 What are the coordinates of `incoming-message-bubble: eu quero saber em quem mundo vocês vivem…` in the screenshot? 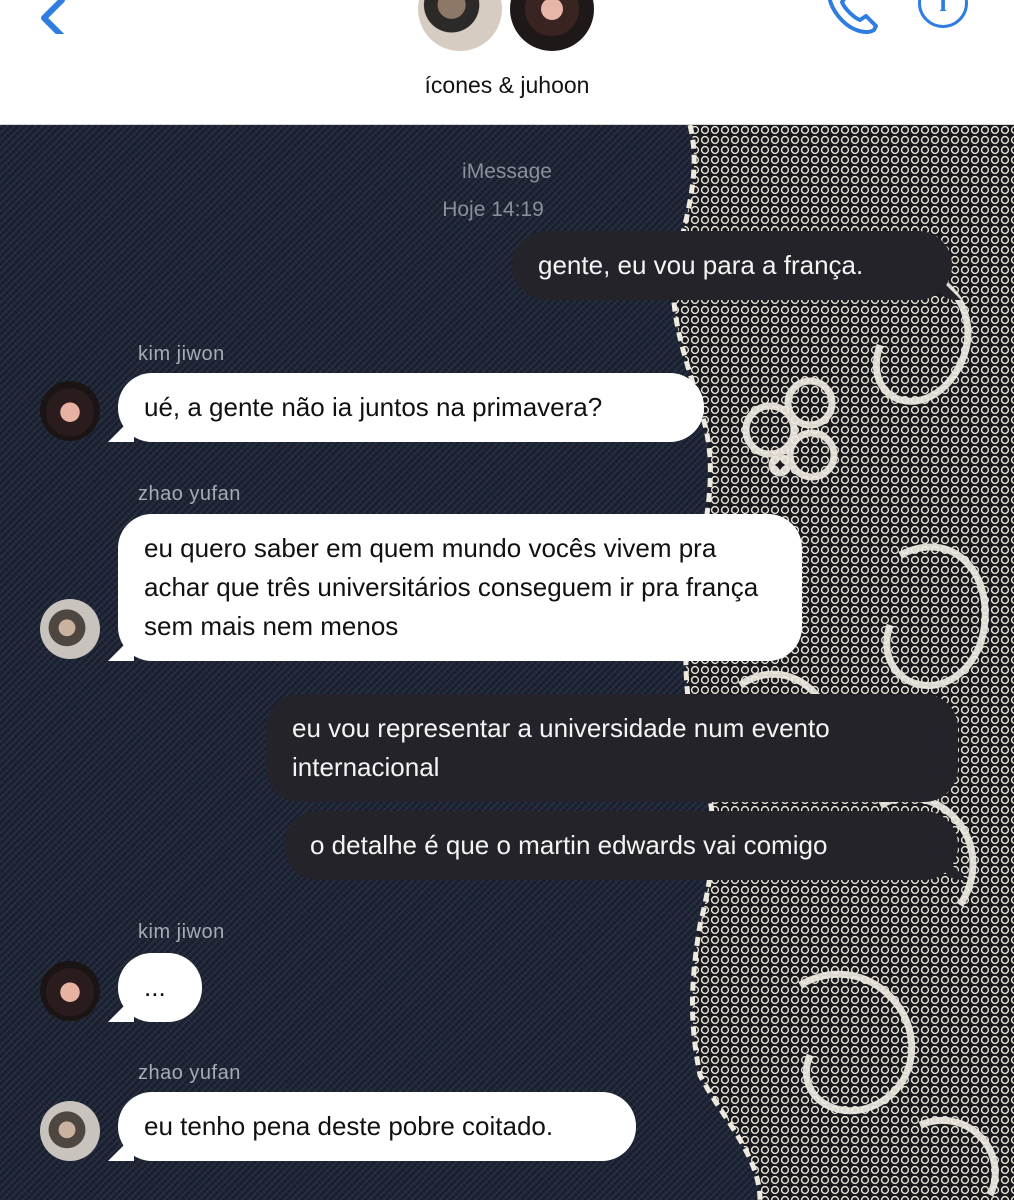 It's located at (460, 587).